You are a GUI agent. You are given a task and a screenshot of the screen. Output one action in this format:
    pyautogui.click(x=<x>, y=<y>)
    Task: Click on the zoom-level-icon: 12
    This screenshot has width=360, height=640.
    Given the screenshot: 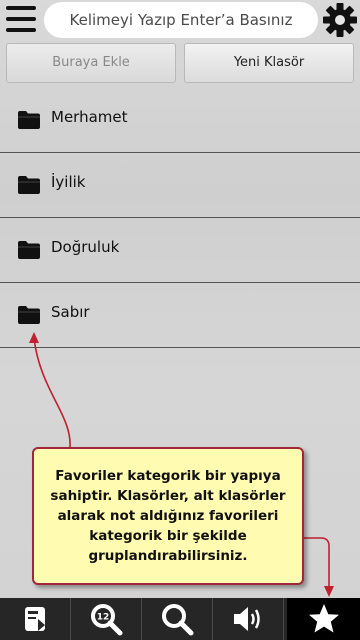 What is the action you would take?
    pyautogui.click(x=107, y=620)
    